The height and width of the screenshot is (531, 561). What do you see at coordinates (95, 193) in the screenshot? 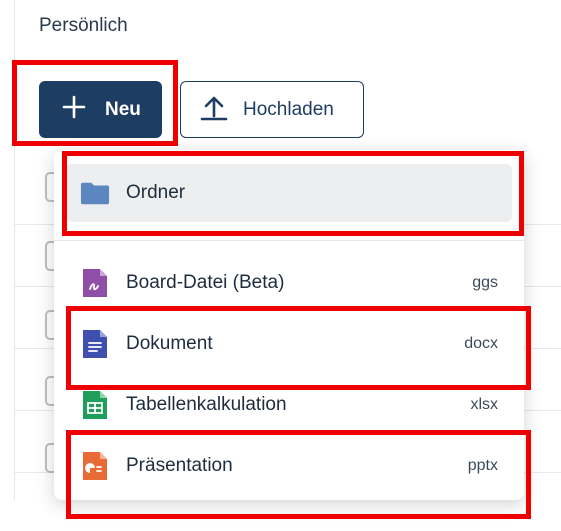
I see `folder-icon` at bounding box center [95, 193].